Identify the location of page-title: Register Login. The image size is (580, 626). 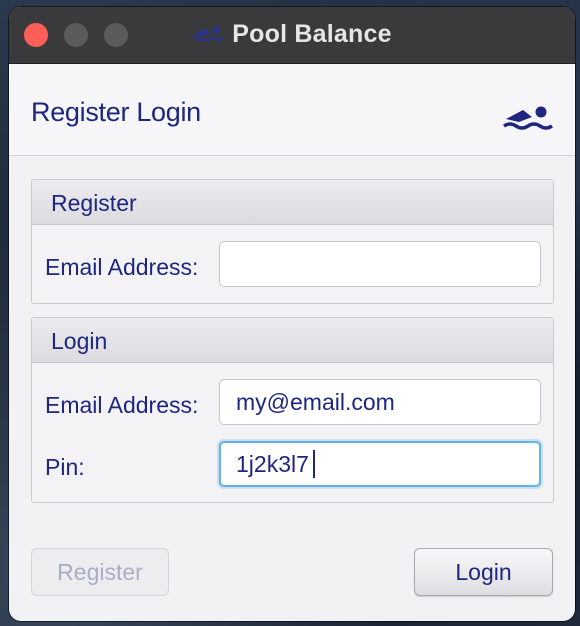
(116, 112).